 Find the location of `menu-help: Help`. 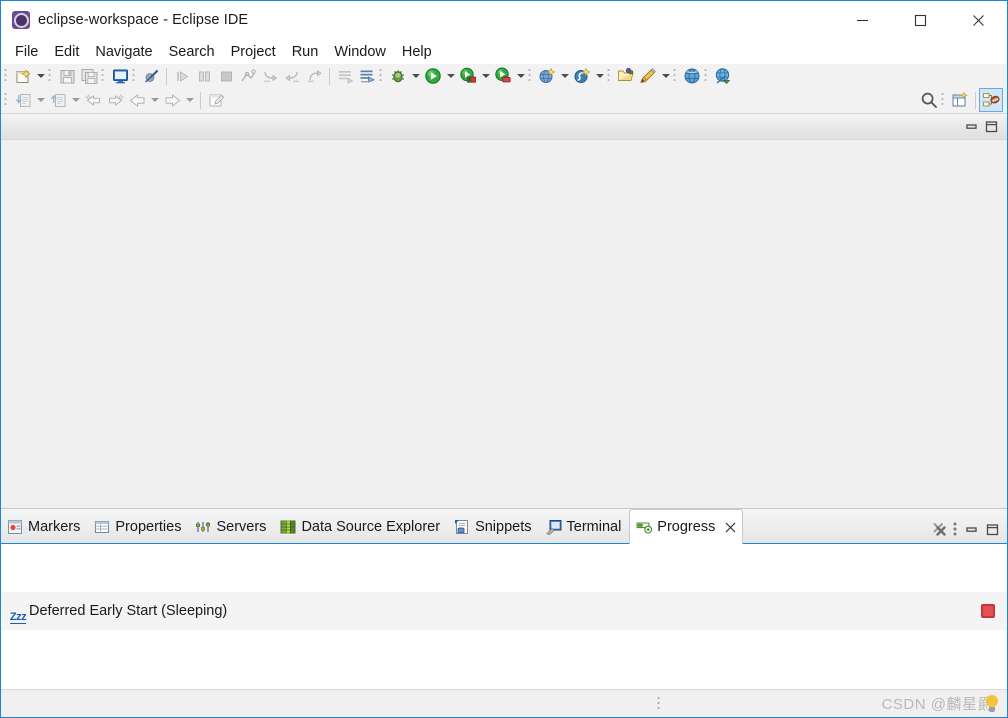

menu-help: Help is located at coordinates (417, 52).